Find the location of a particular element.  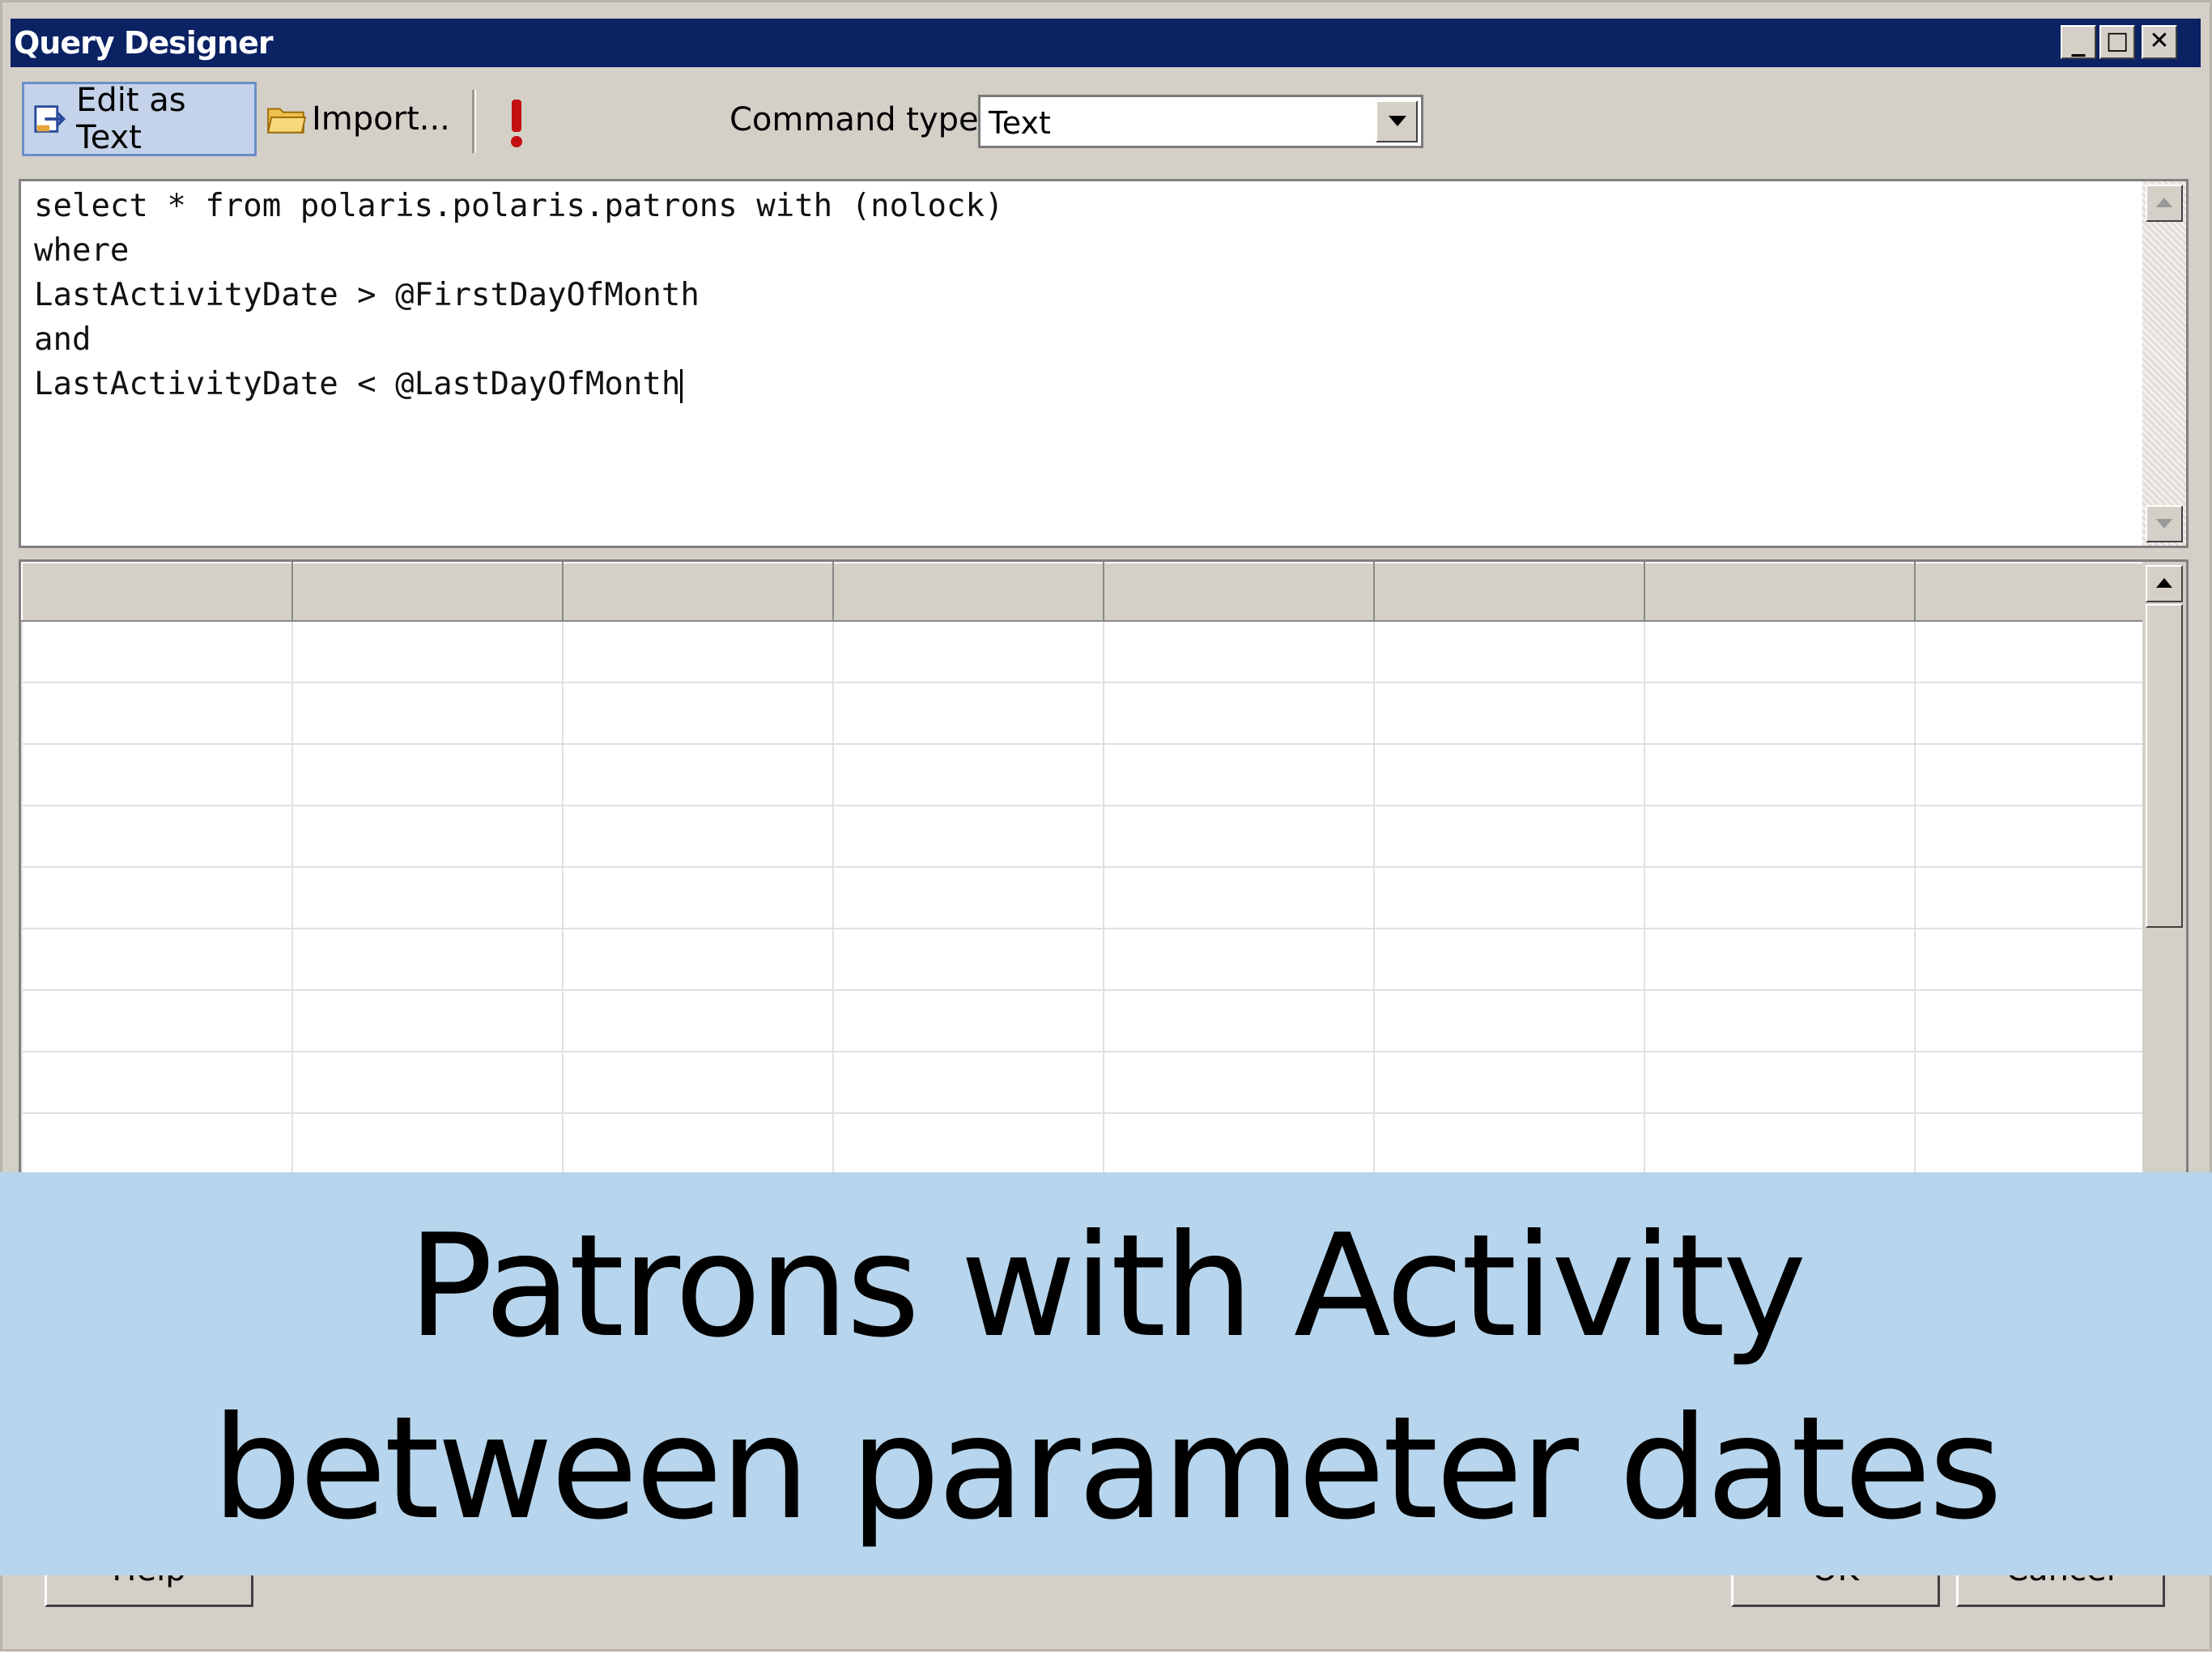

code-line-with-cursor: LastActivityDate < @LastDayOfMonth is located at coordinates (359, 384).